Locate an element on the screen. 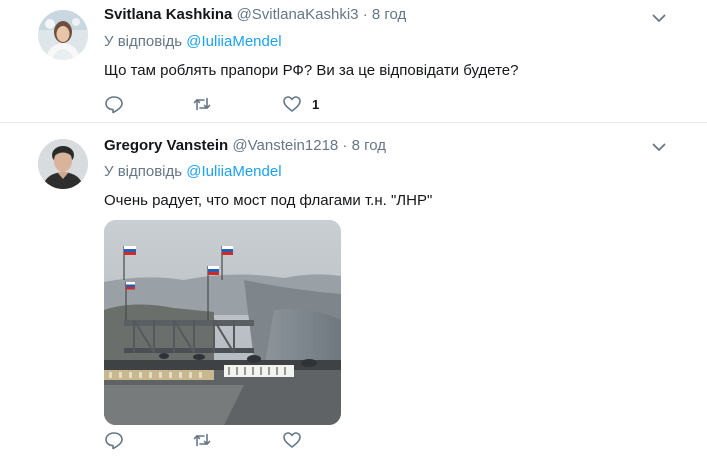 The image size is (707, 462). author-handle: @Vanstein1218 is located at coordinates (285, 145).